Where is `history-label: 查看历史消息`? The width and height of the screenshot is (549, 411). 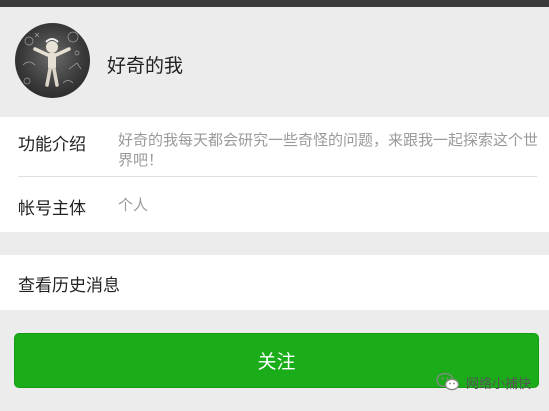 history-label: 查看历史消息 is located at coordinates (69, 286).